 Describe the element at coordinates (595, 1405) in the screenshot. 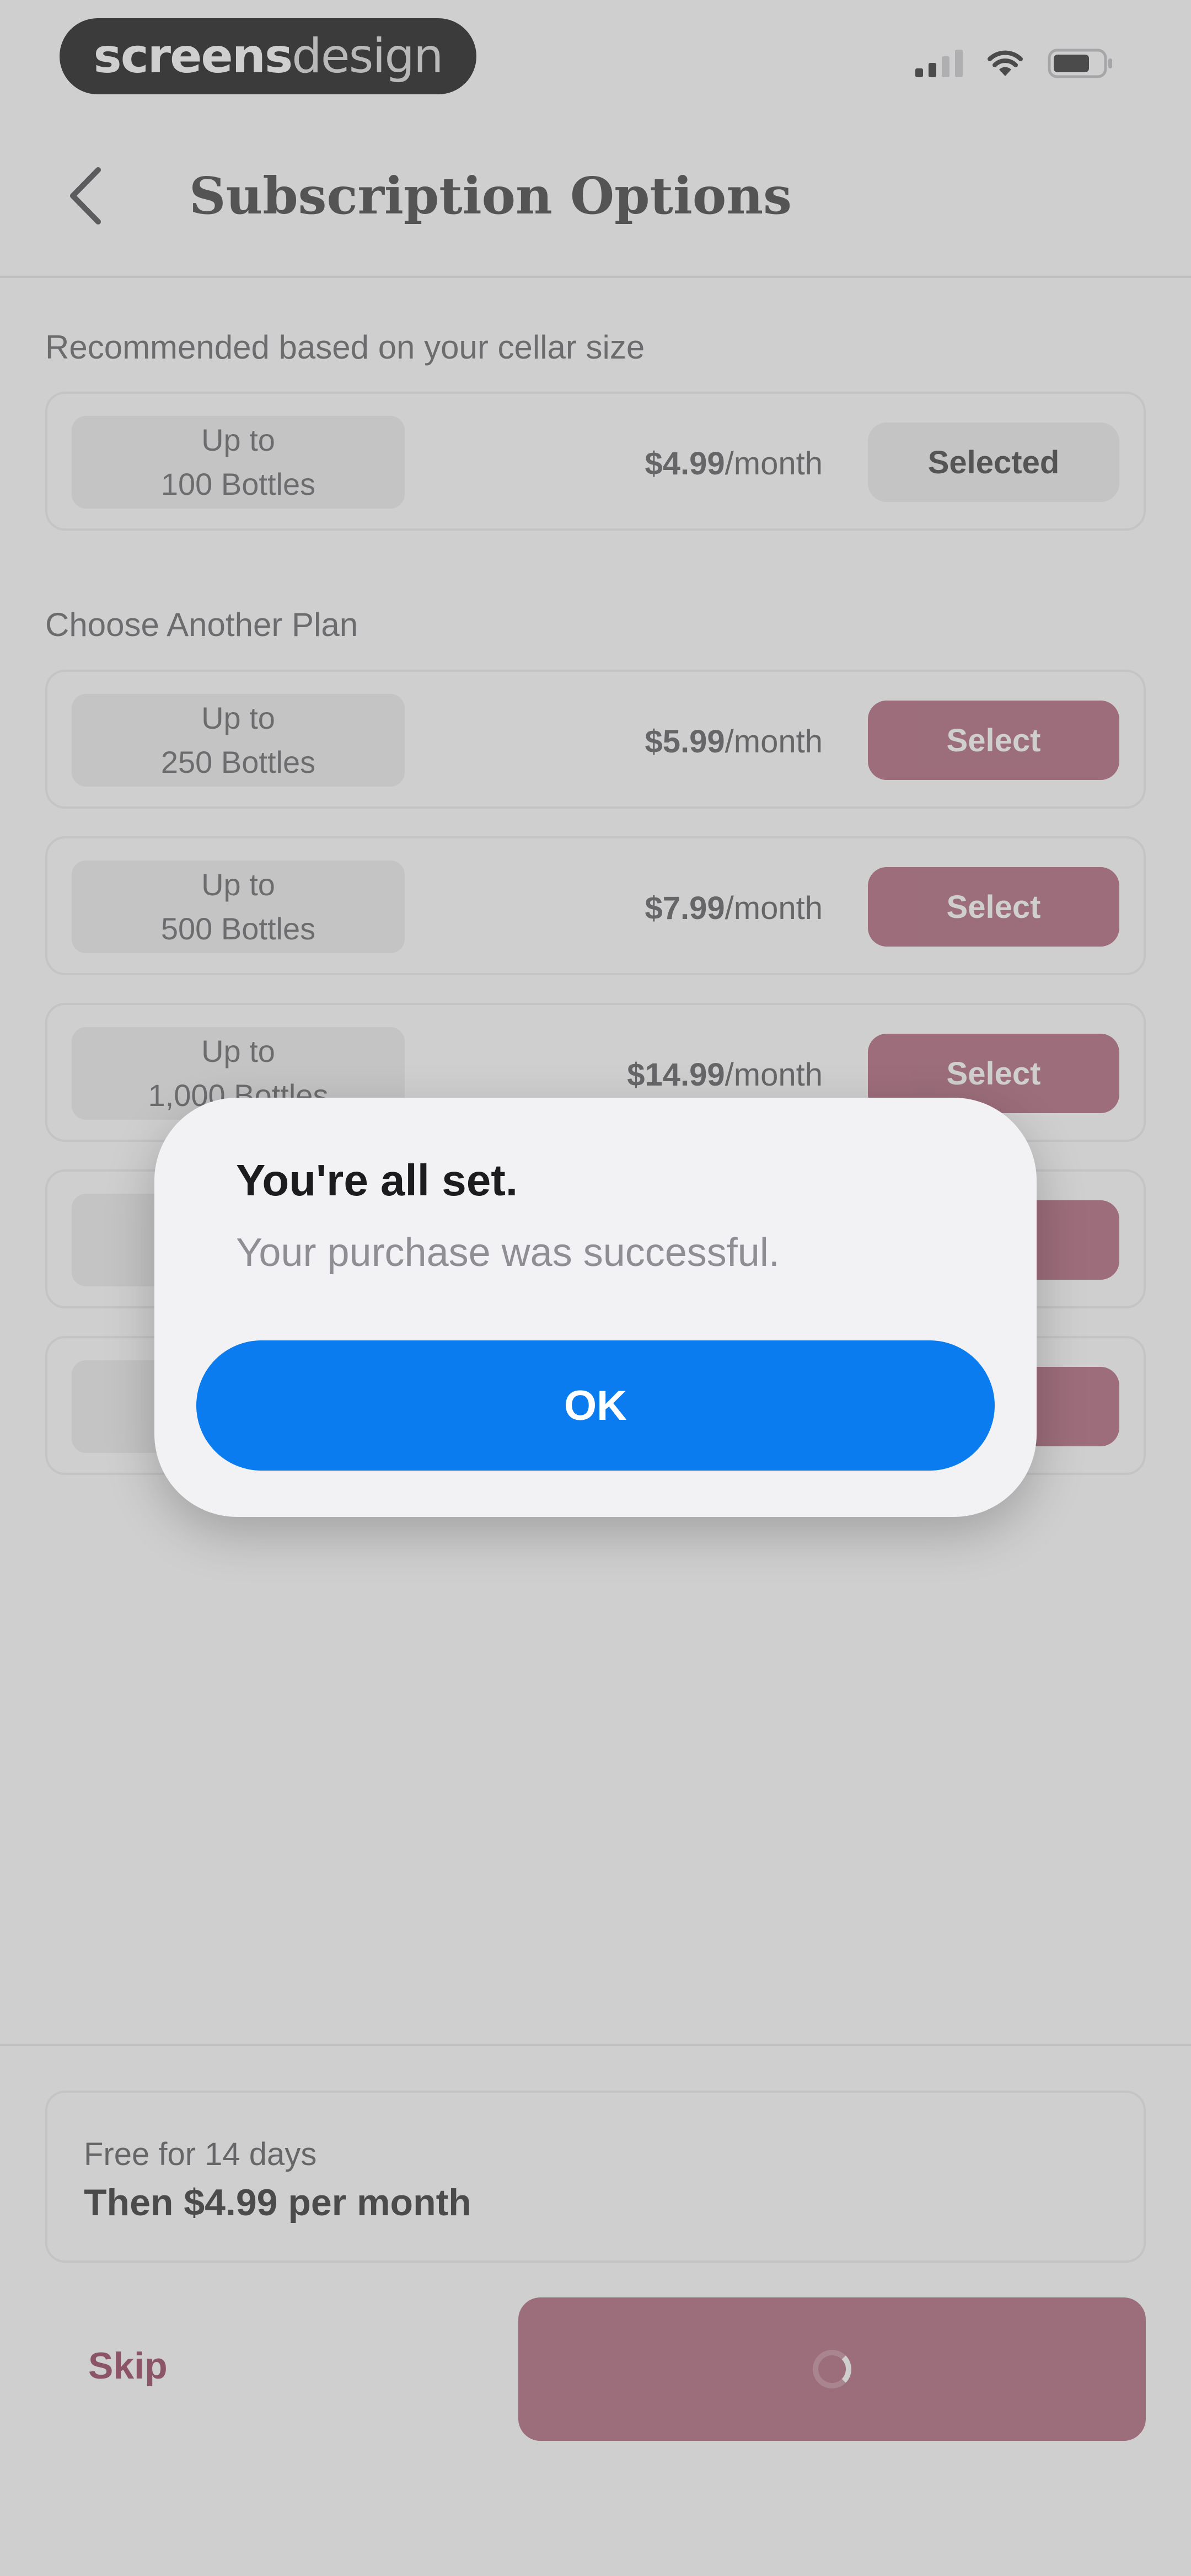

I see `alert-ok-button: OK` at that location.